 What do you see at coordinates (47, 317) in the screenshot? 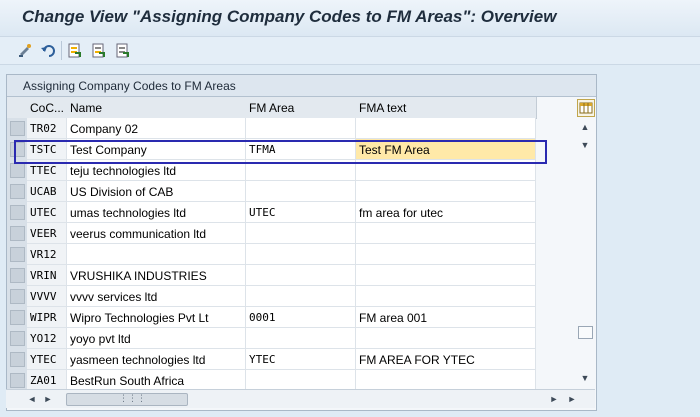
I see `company-code-cell: WIPR` at bounding box center [47, 317].